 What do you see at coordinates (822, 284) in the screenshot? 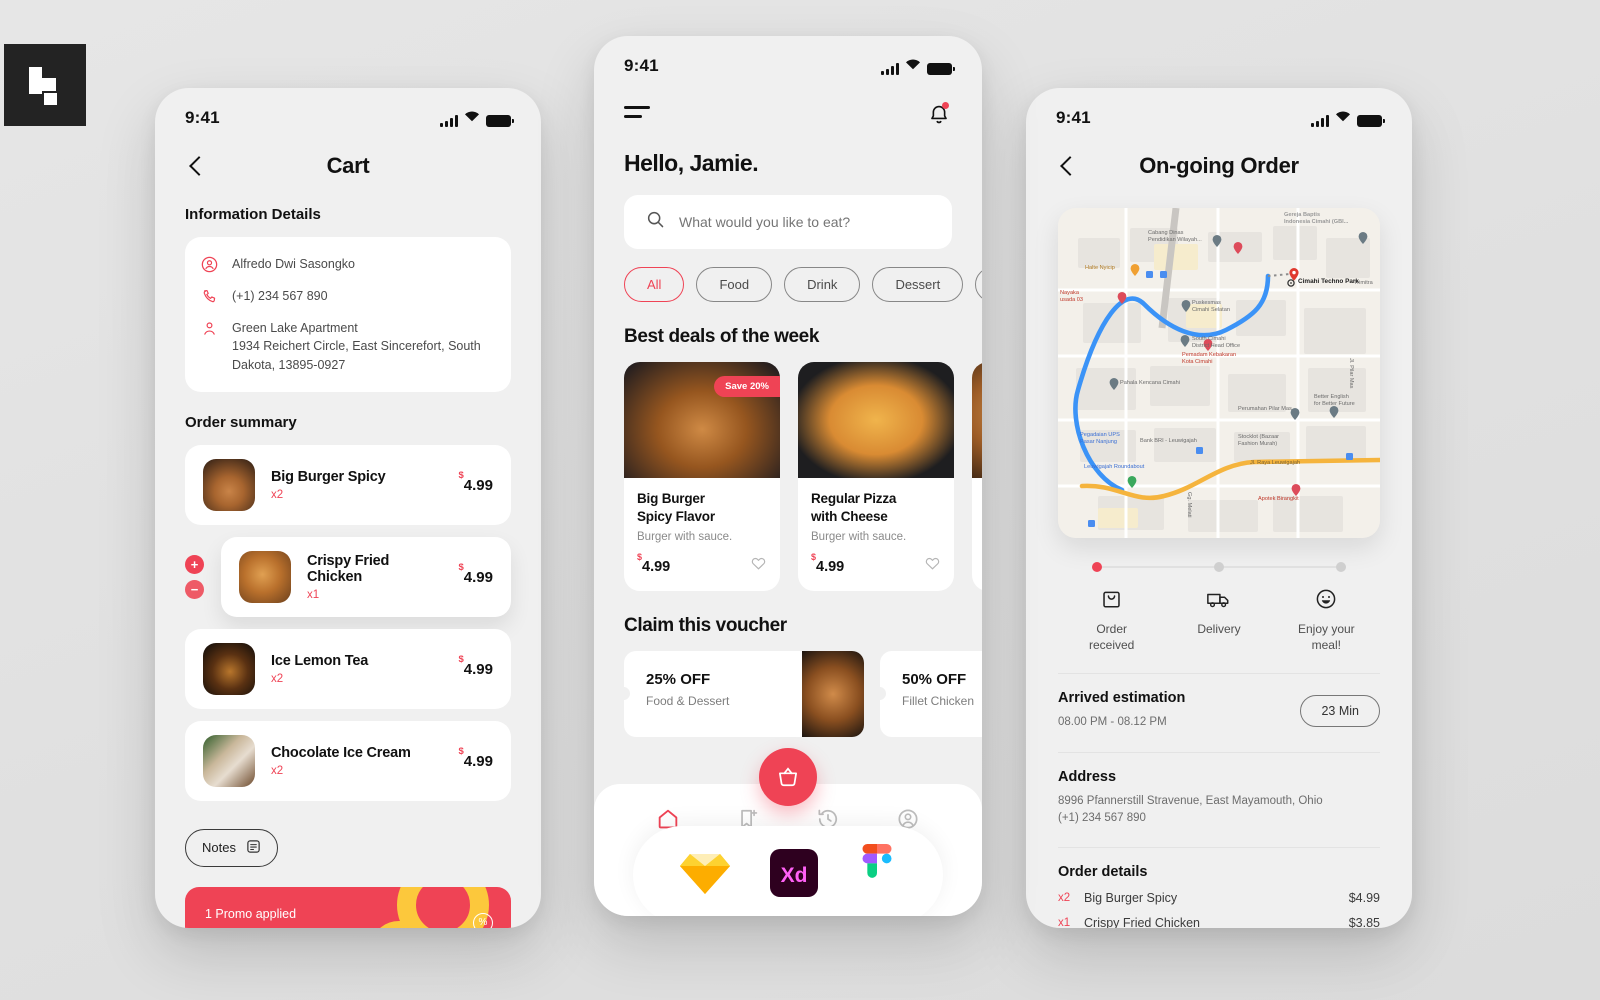
I see `chip-drink: Drink` at bounding box center [822, 284].